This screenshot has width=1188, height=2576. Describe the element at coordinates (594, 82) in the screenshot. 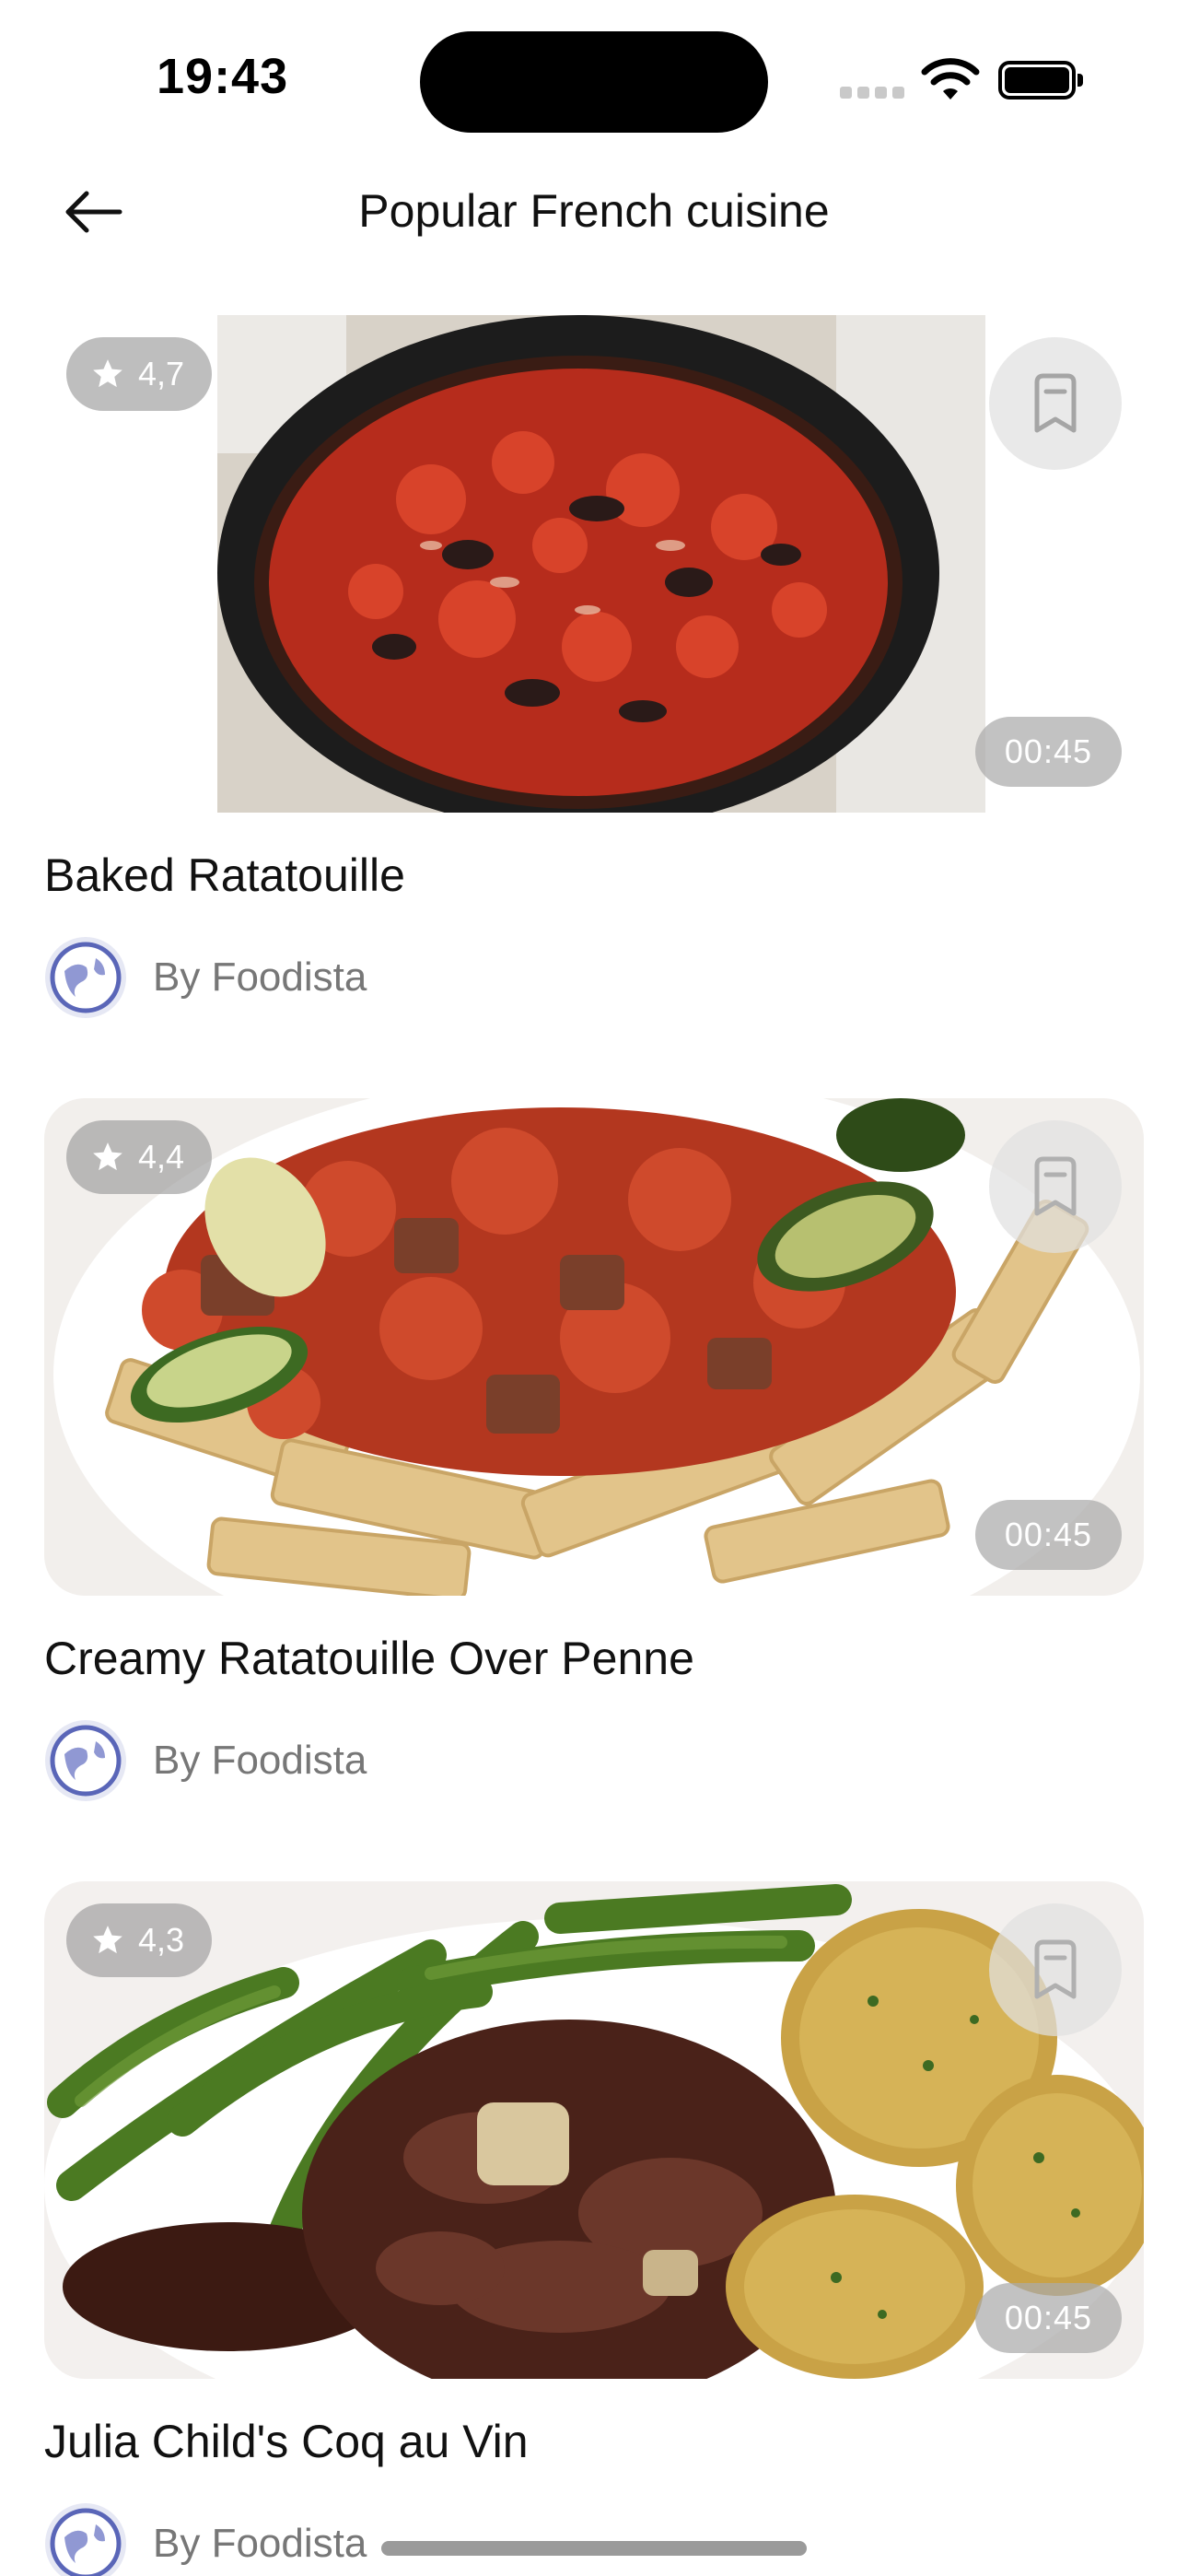

I see `dynamic-island` at that location.